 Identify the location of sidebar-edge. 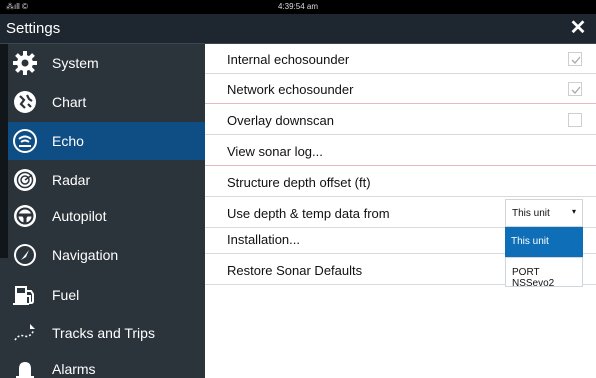
(4, 151).